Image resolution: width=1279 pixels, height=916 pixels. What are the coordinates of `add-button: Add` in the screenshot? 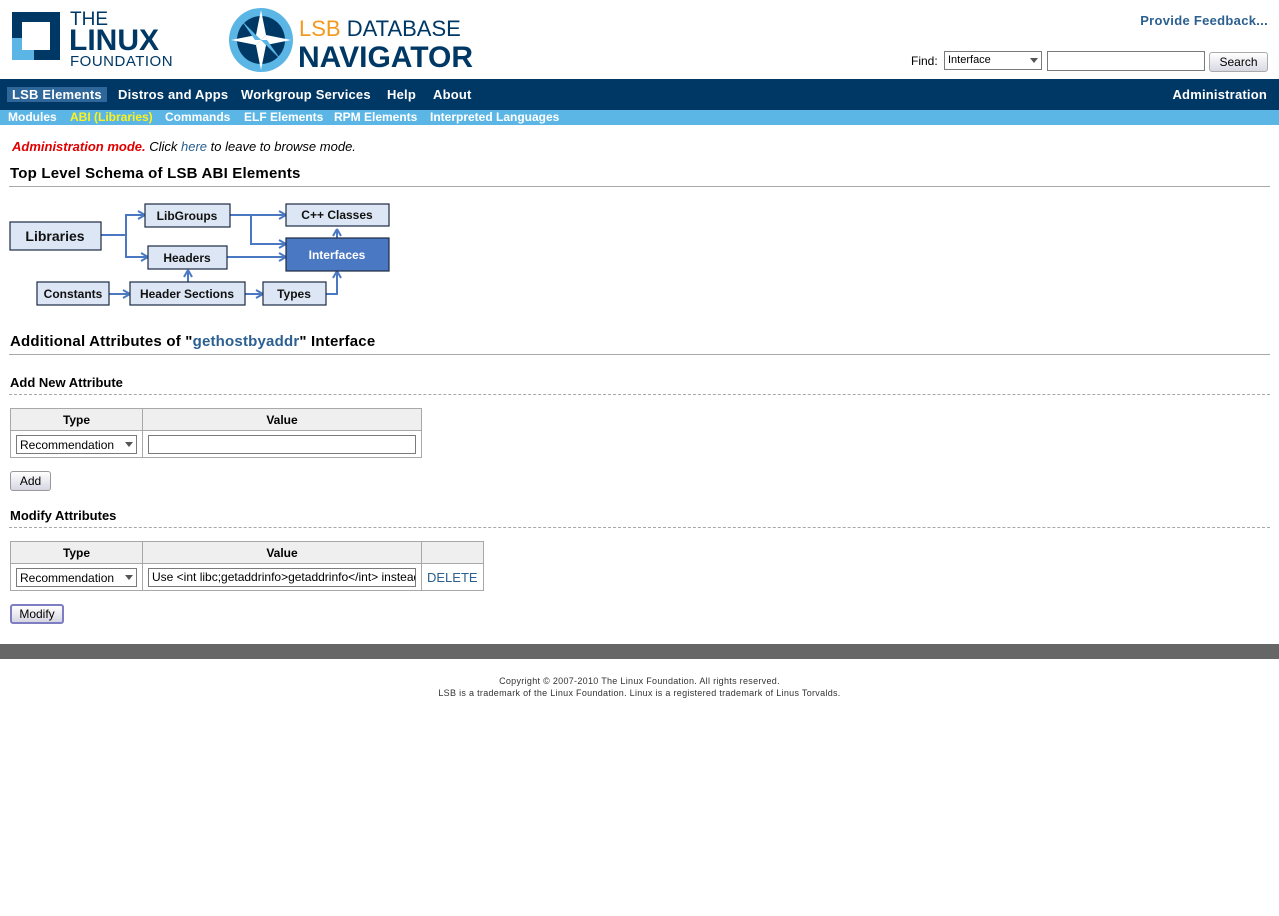 It's located at (30, 481).